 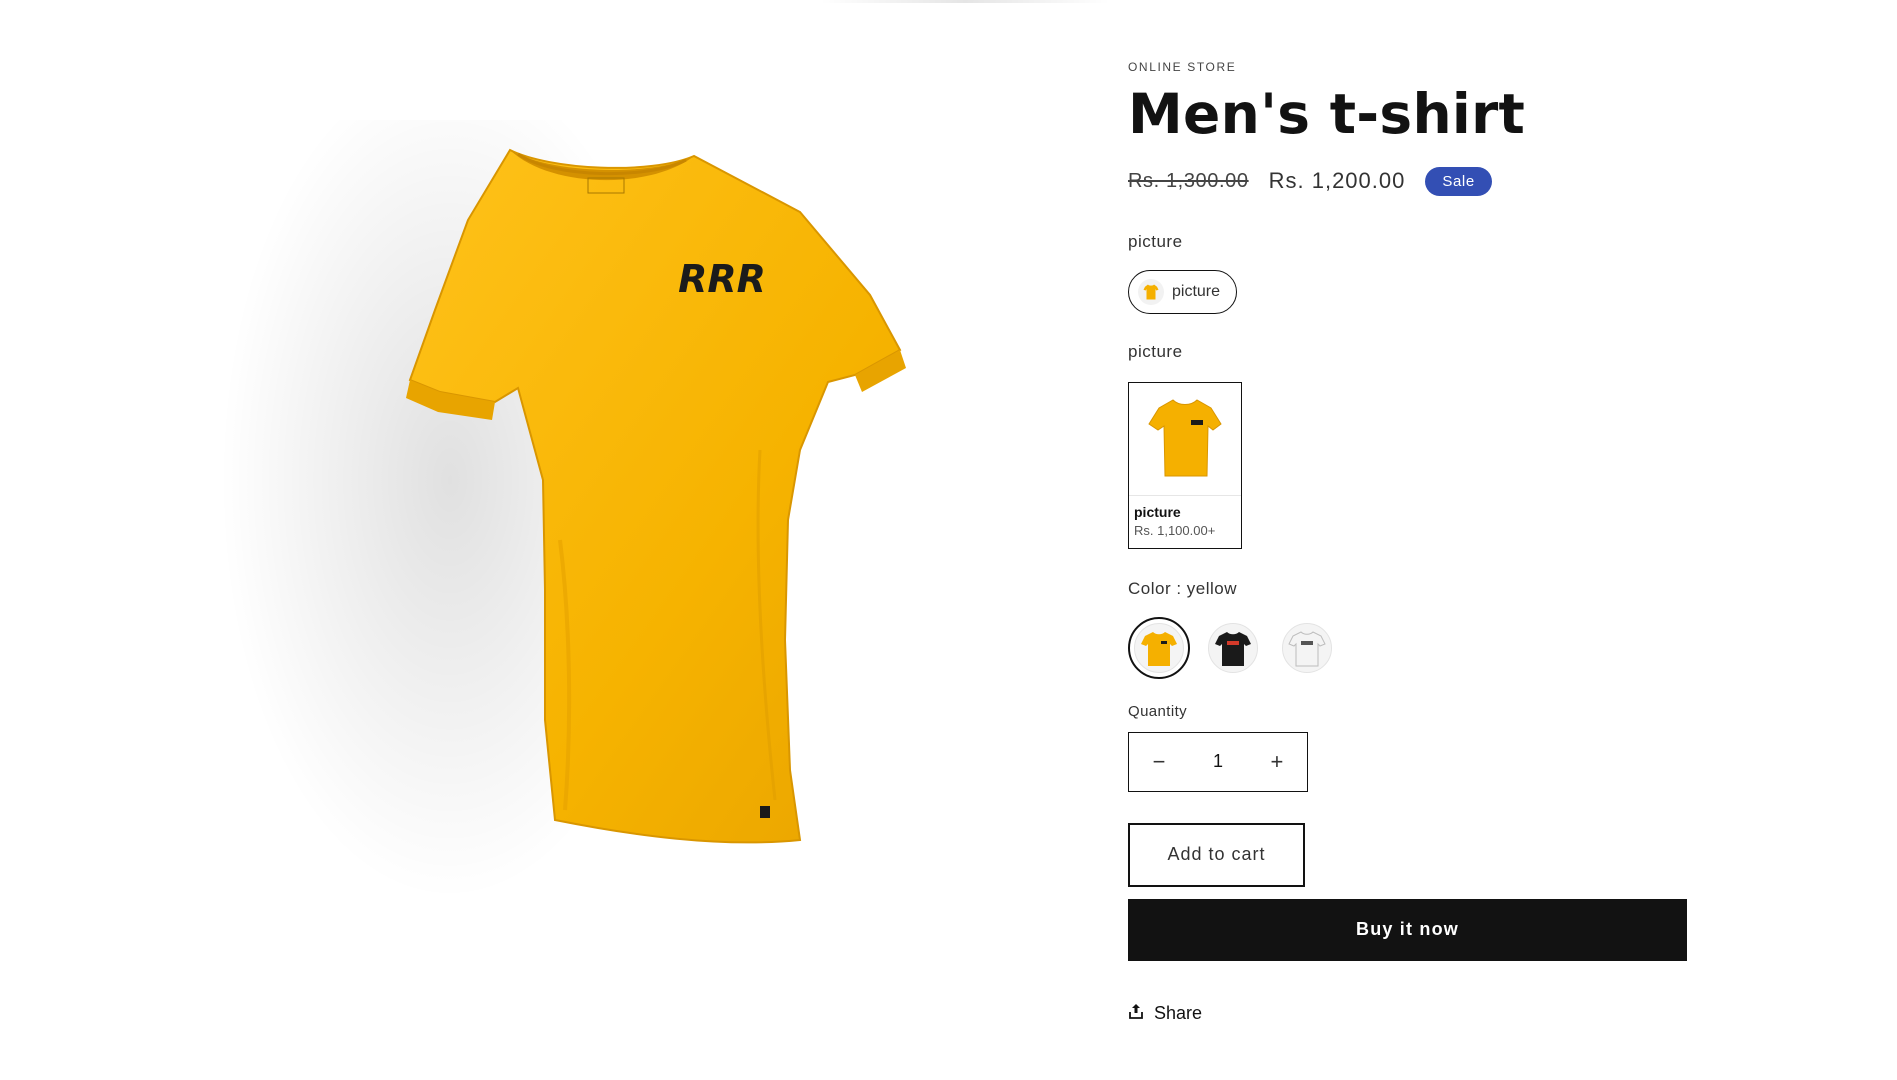 I want to click on card-tshirt-image, so click(x=1185, y=439).